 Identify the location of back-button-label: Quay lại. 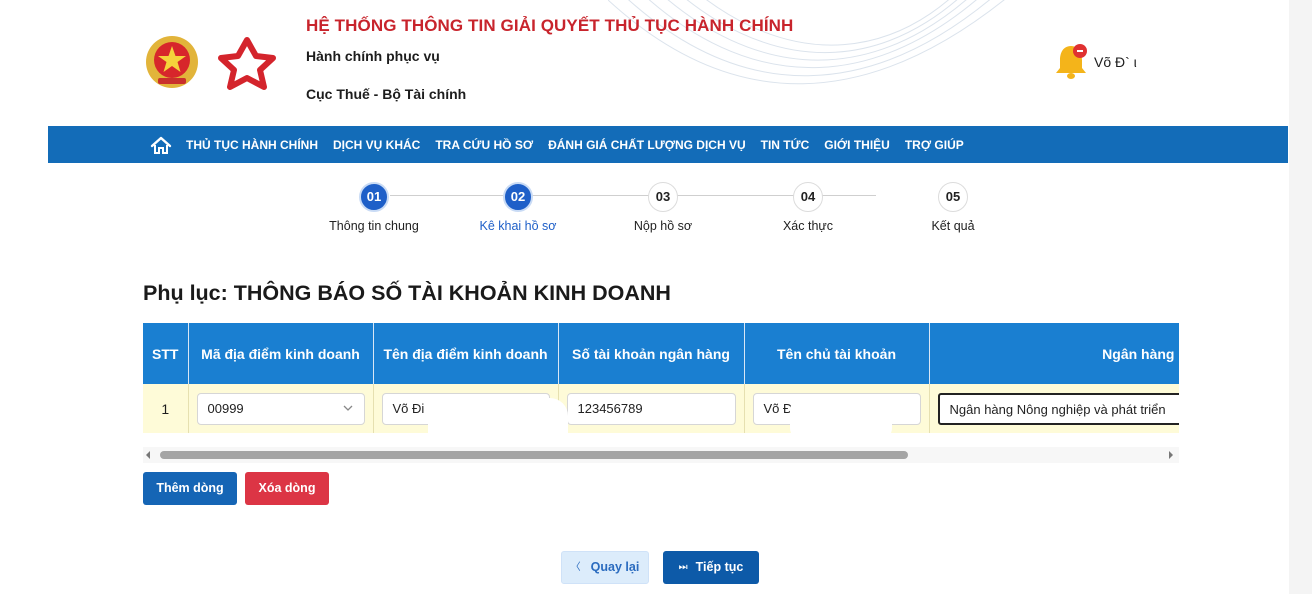
(615, 567).